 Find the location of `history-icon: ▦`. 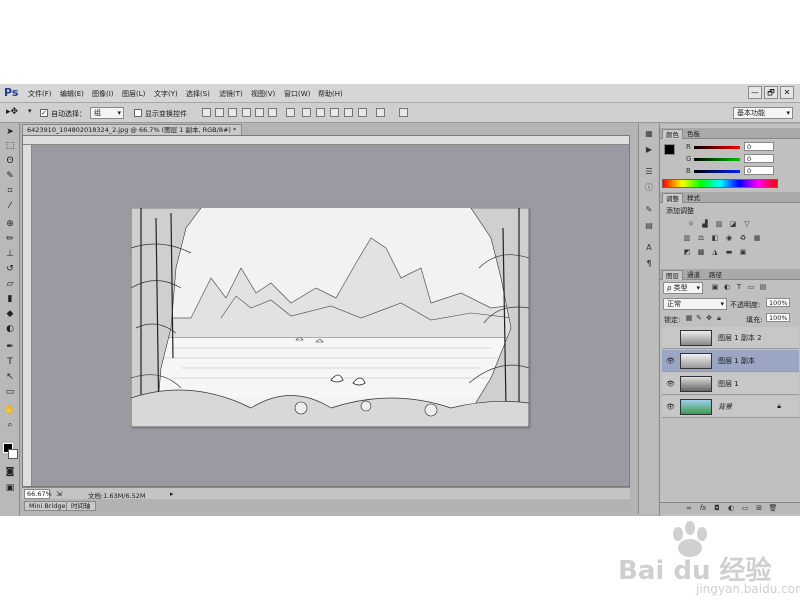

history-icon: ▦ is located at coordinates (649, 134).